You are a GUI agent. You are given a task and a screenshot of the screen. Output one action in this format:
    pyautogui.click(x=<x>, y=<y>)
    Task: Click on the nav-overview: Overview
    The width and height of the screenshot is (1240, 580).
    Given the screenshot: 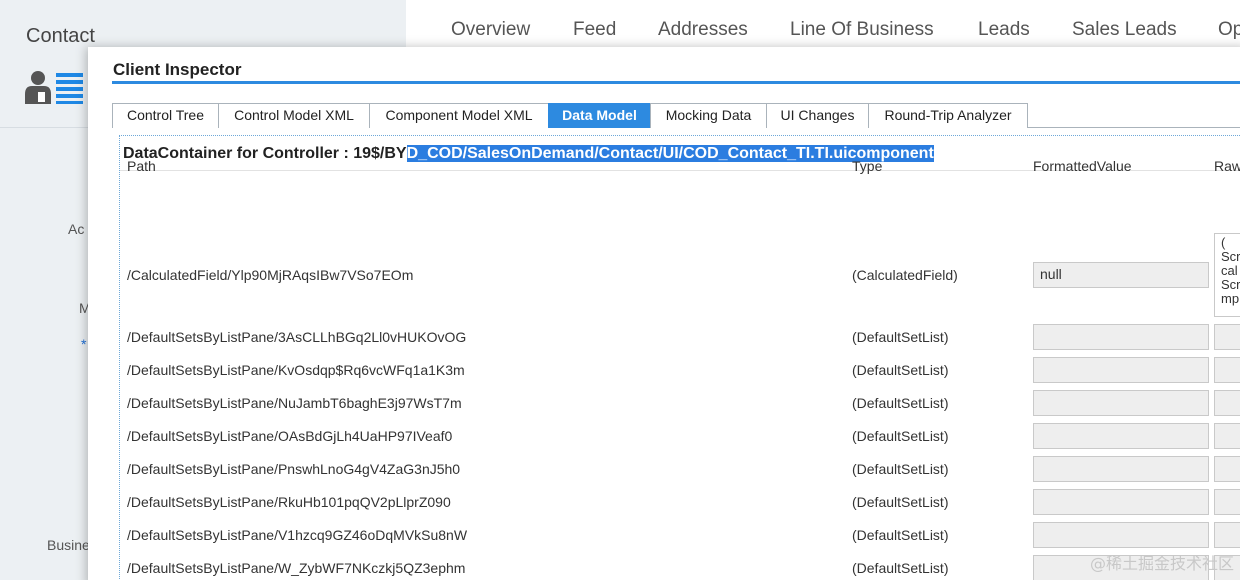 What is the action you would take?
    pyautogui.click(x=490, y=30)
    